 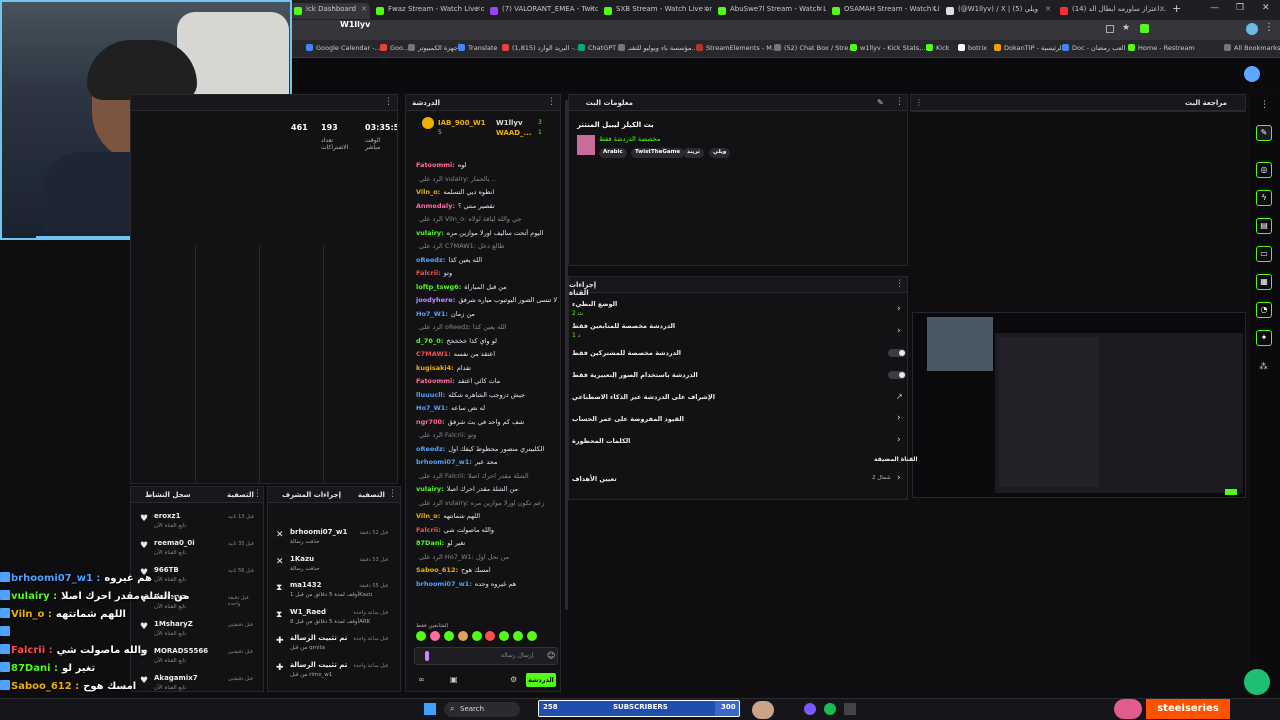 What do you see at coordinates (487, 354) in the screenshot?
I see `chat-message: C7MAW1: اعتقد من نفسه` at bounding box center [487, 354].